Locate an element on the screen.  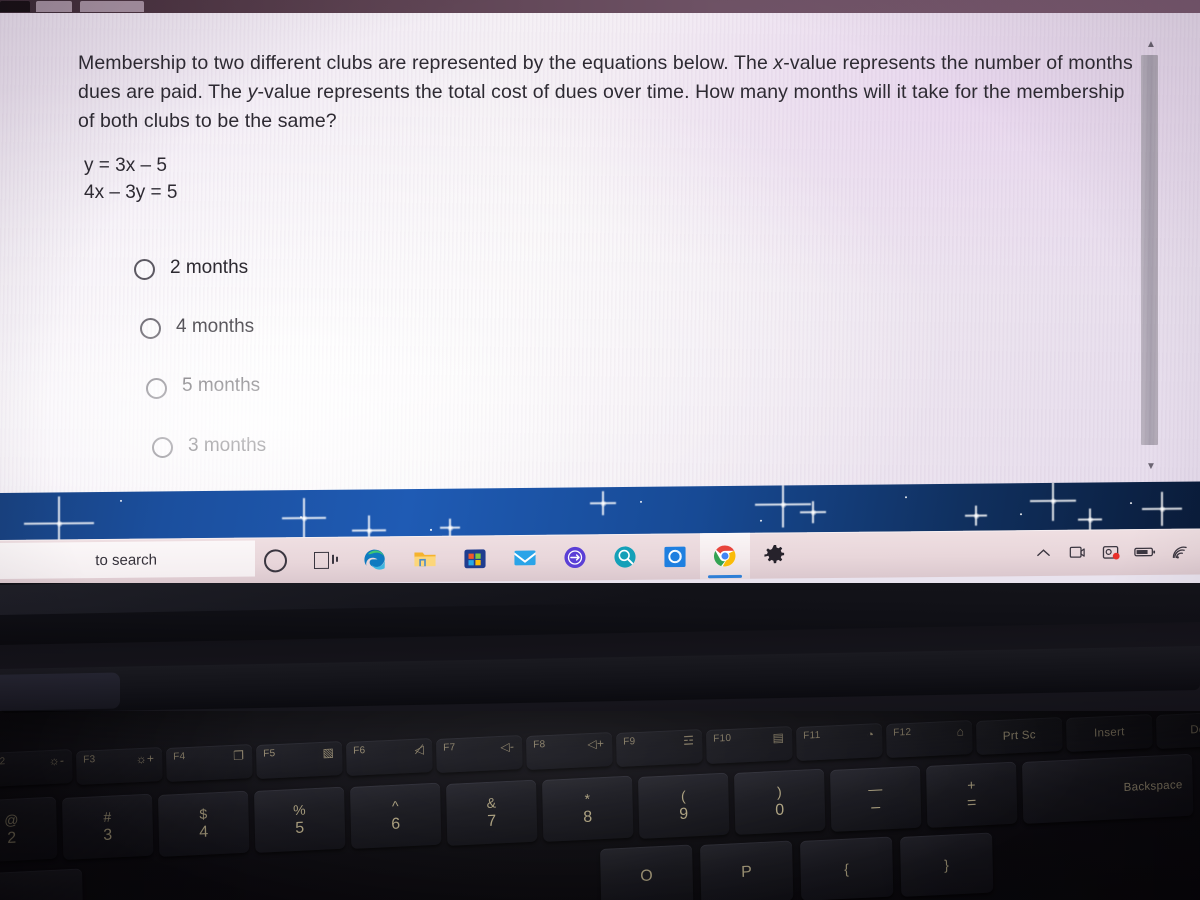
taskbar-item-task-view is located at coordinates (325, 560).